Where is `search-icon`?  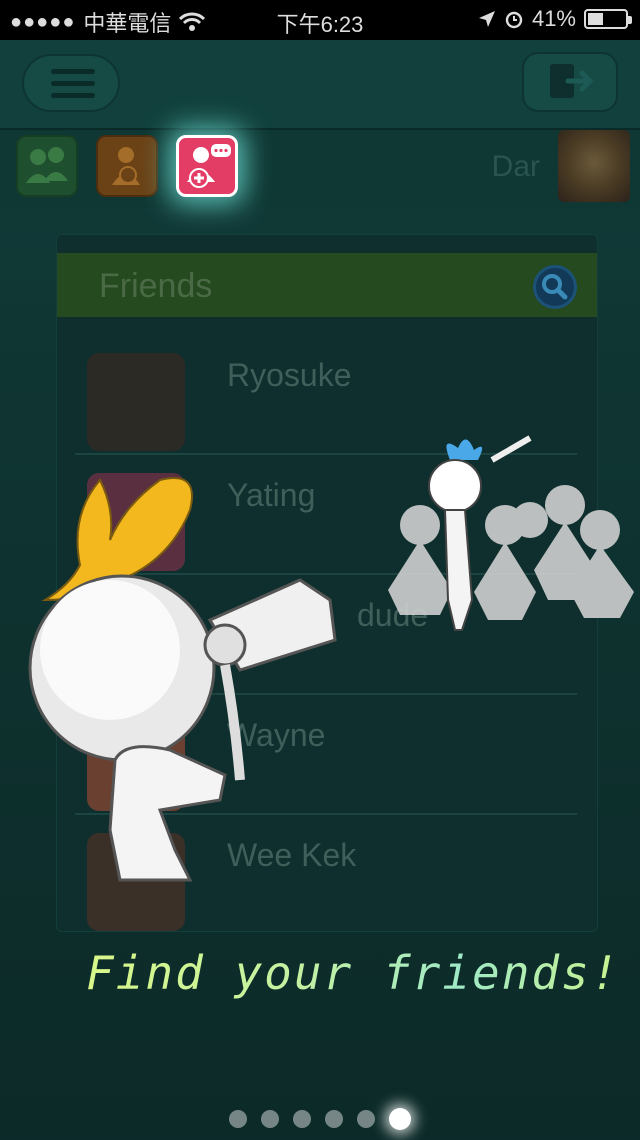 search-icon is located at coordinates (555, 287).